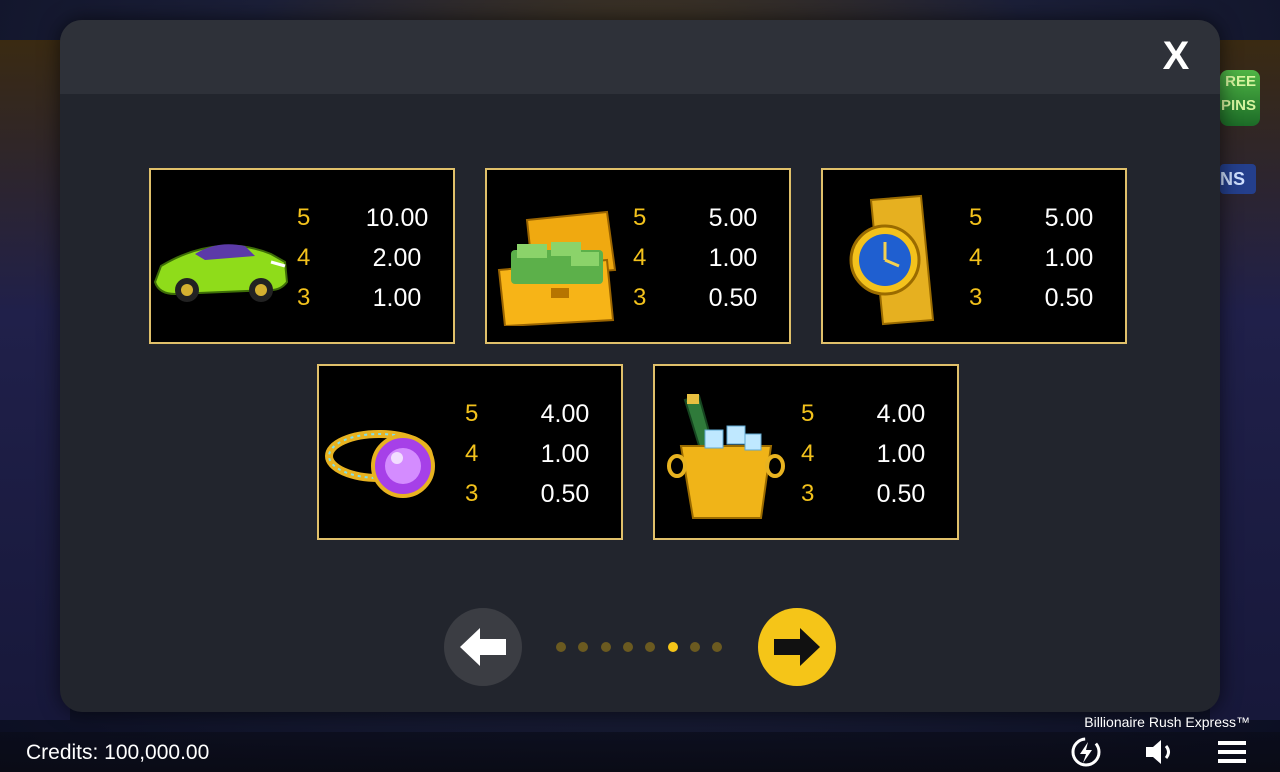  Describe the element at coordinates (557, 268) in the screenshot. I see `cash-suitcase-icon` at that location.